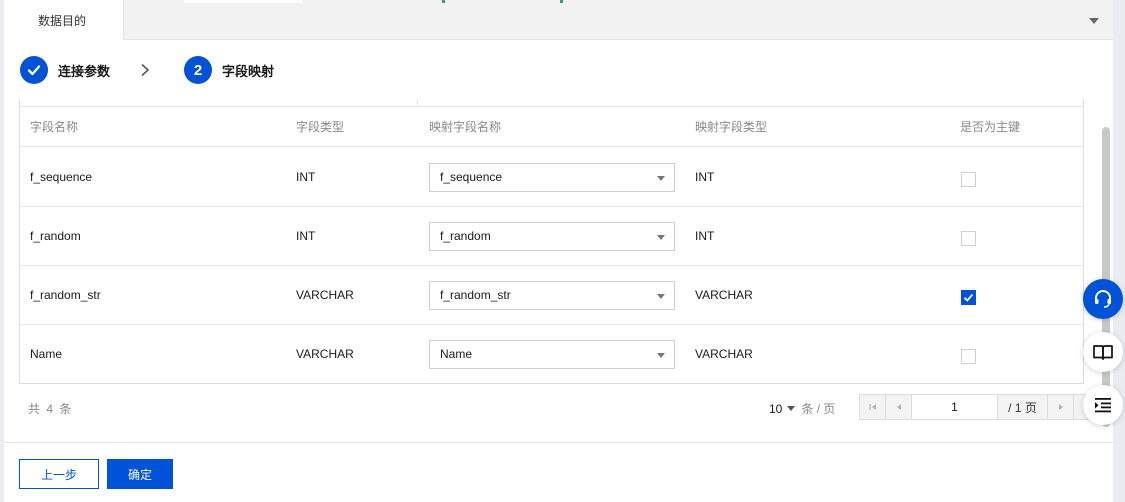  I want to click on first-page-icon, so click(872, 407).